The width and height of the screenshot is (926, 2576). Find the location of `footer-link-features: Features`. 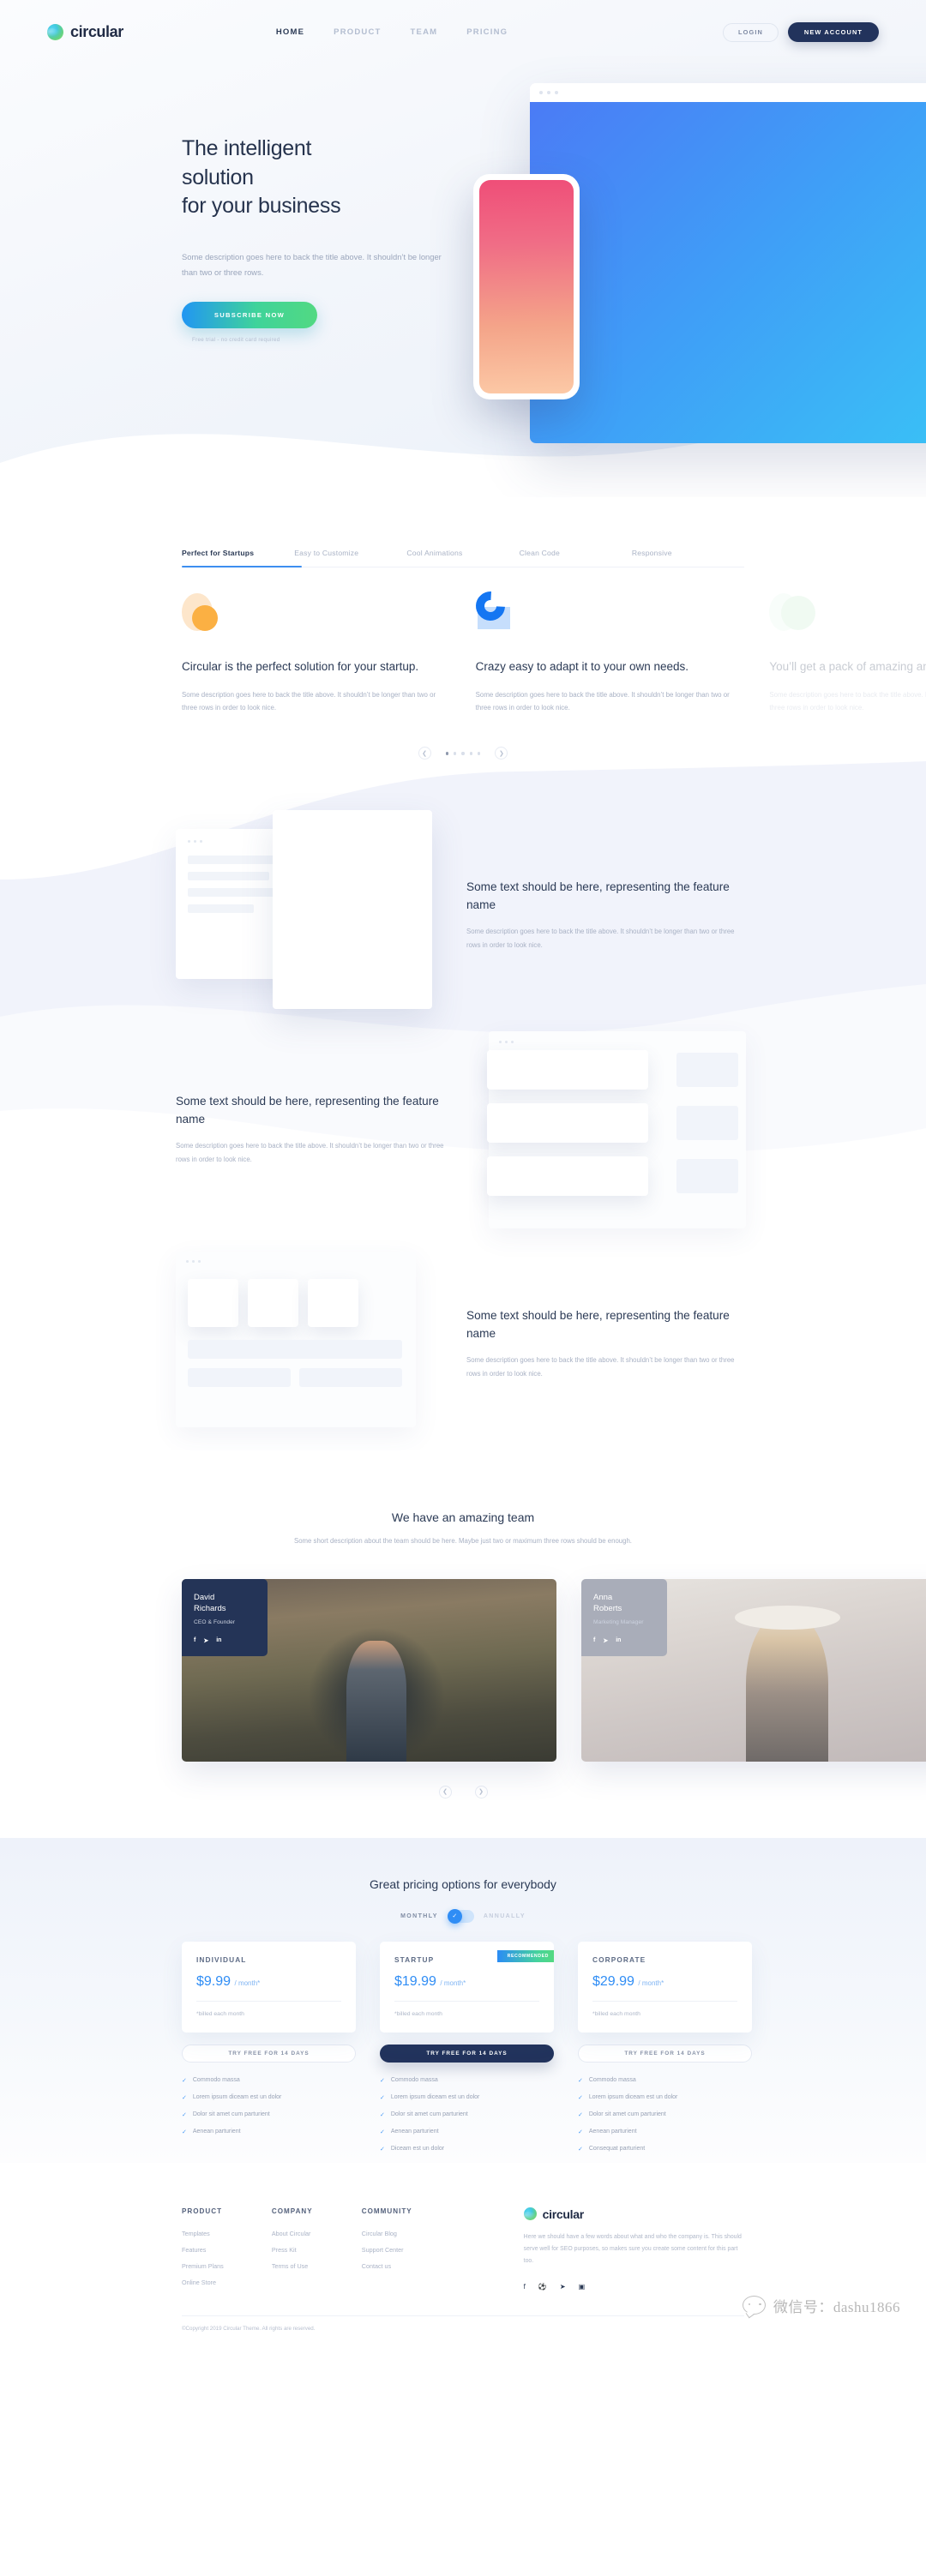

footer-link-features: Features is located at coordinates (227, 2250).